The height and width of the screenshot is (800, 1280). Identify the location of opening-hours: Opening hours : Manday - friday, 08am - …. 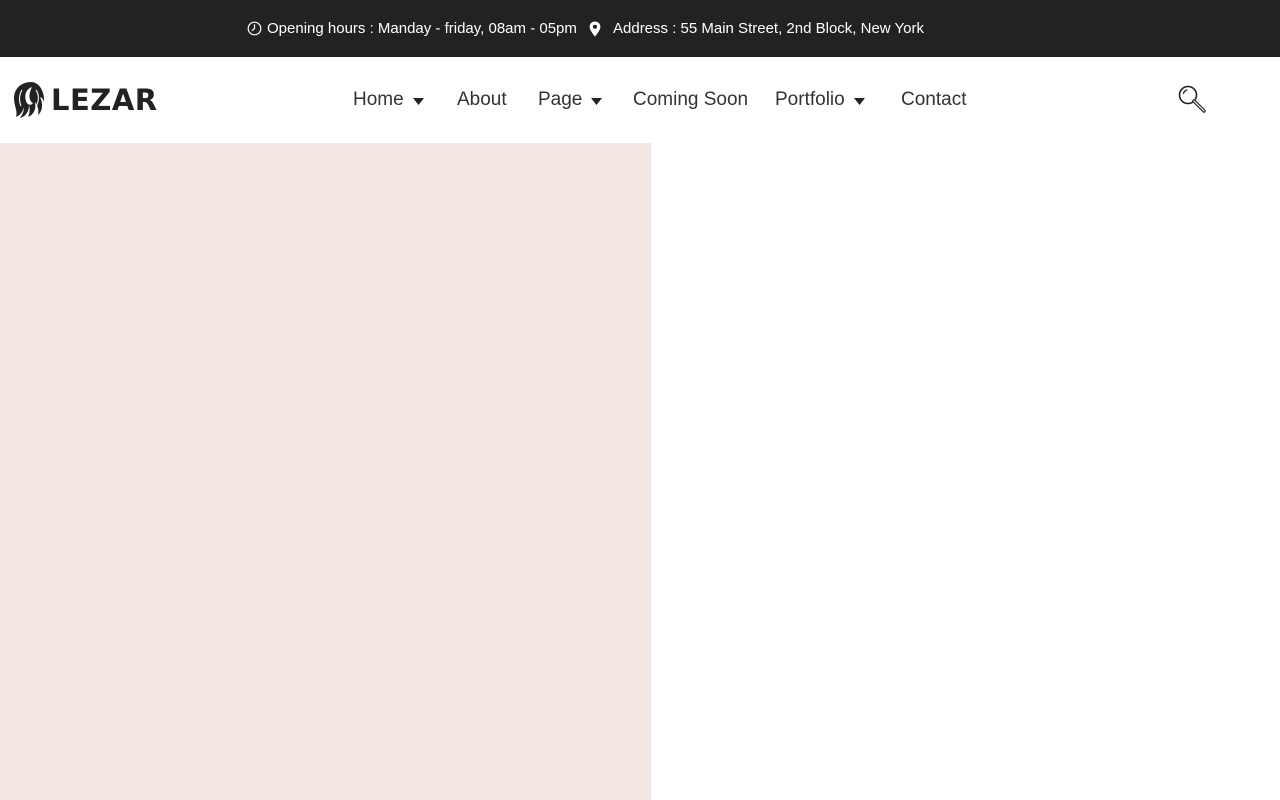
(412, 28).